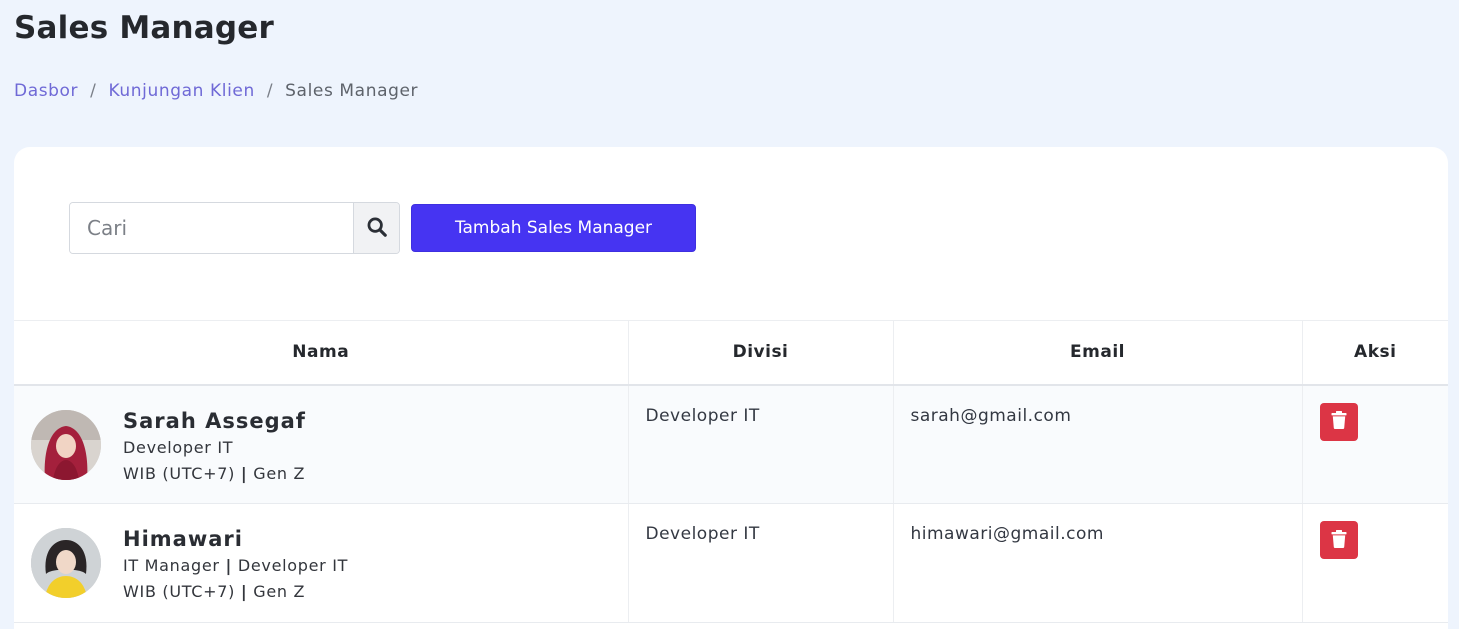 The height and width of the screenshot is (629, 1459). What do you see at coordinates (1375, 353) in the screenshot?
I see `column-header-action: Aksi` at bounding box center [1375, 353].